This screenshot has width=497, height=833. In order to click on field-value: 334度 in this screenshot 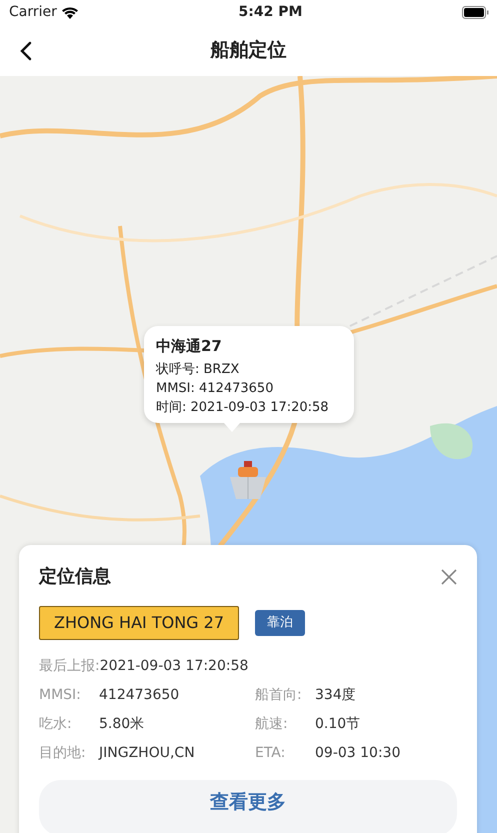, I will do `click(336, 695)`.